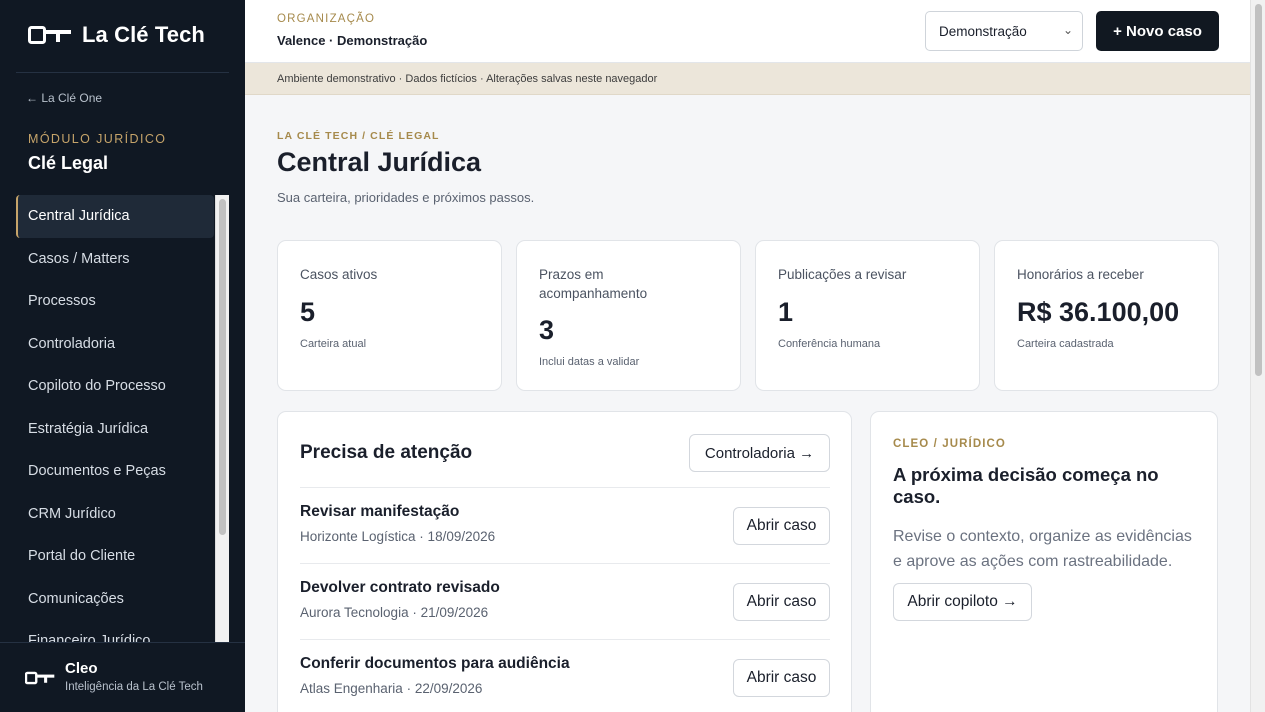  I want to click on stat-label: Honorários a receber, so click(1080, 274).